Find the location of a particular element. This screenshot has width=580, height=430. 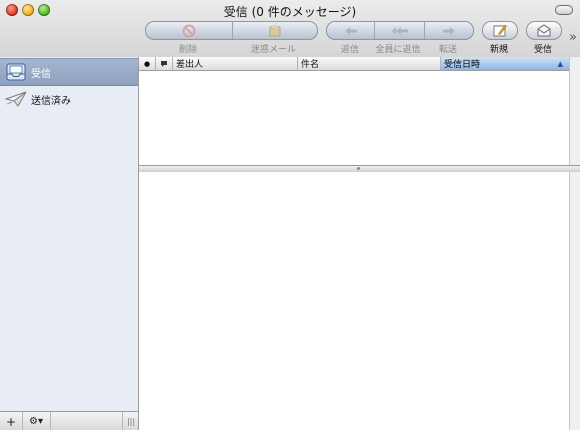

message-list-header: ● 差出人 件名 受信日時 ▲ is located at coordinates (354, 64).